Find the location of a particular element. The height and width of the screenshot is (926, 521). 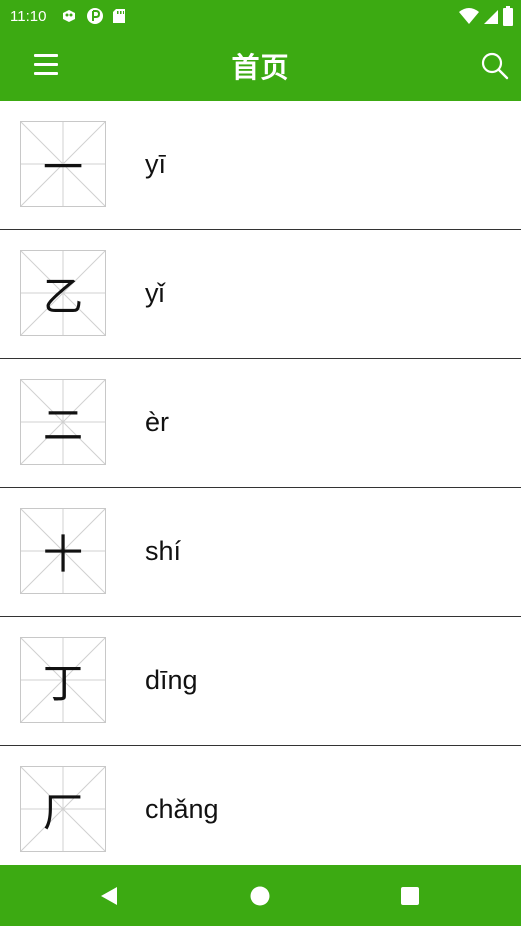

back-icon is located at coordinates (109, 896).